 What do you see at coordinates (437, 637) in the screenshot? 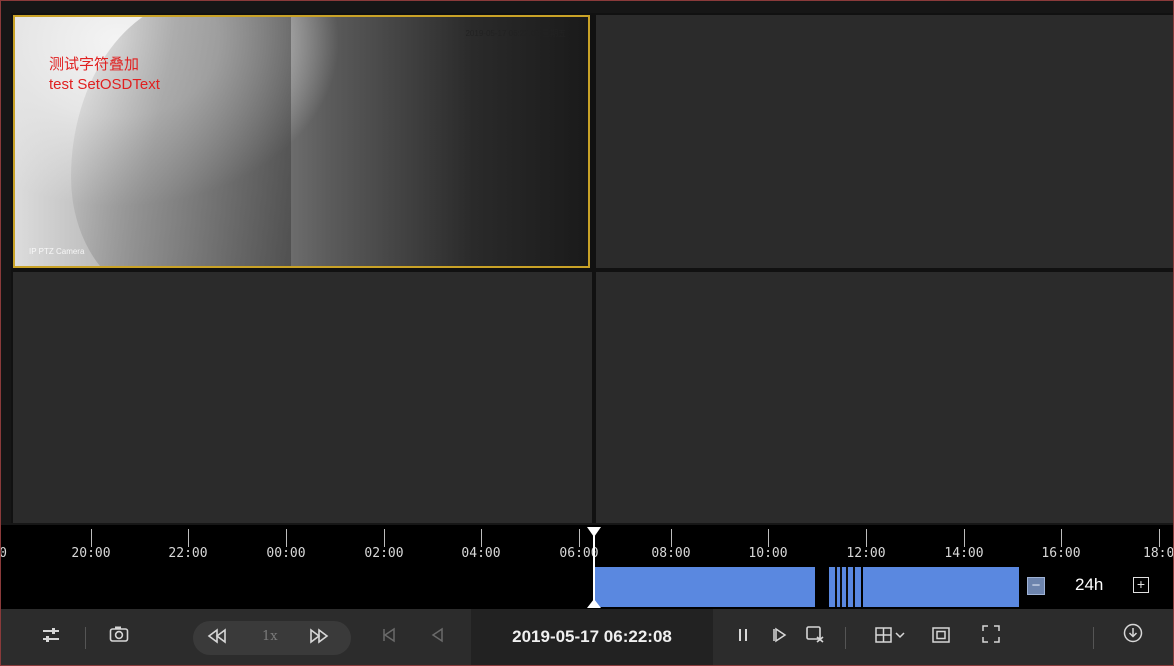
I see `reverse-play-icon` at bounding box center [437, 637].